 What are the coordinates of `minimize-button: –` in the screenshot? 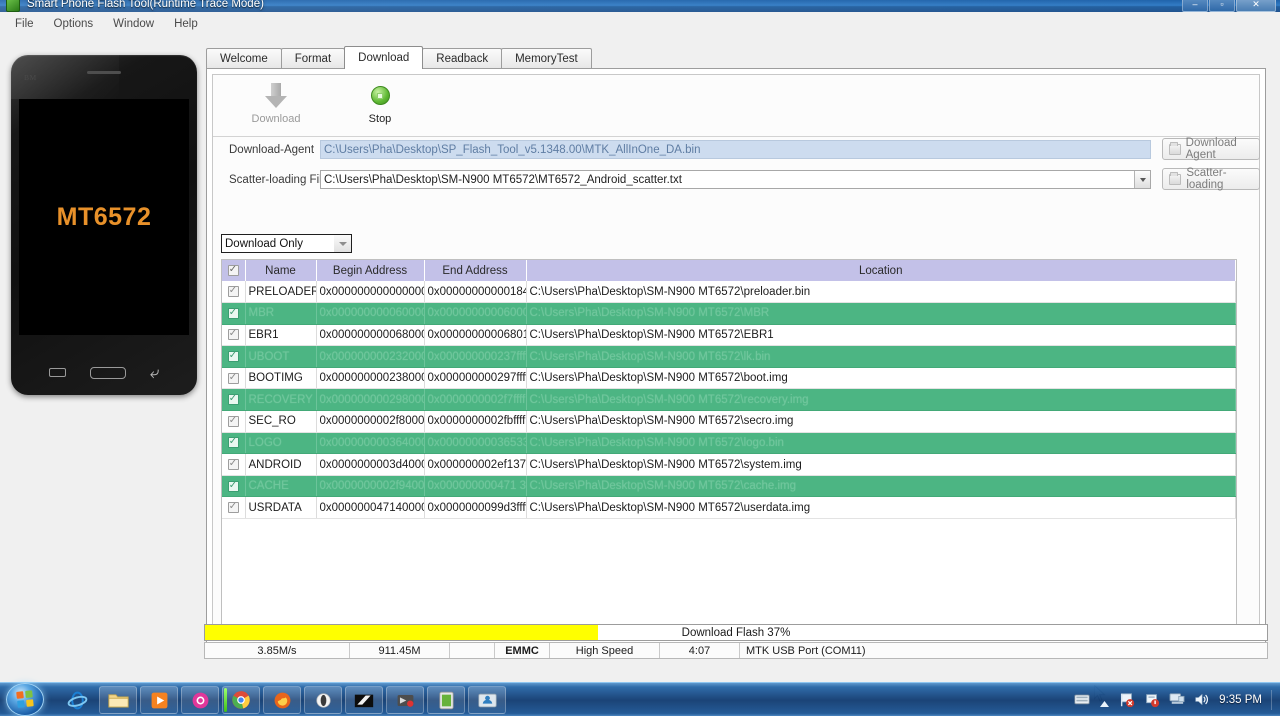 It's located at (1195, 6).